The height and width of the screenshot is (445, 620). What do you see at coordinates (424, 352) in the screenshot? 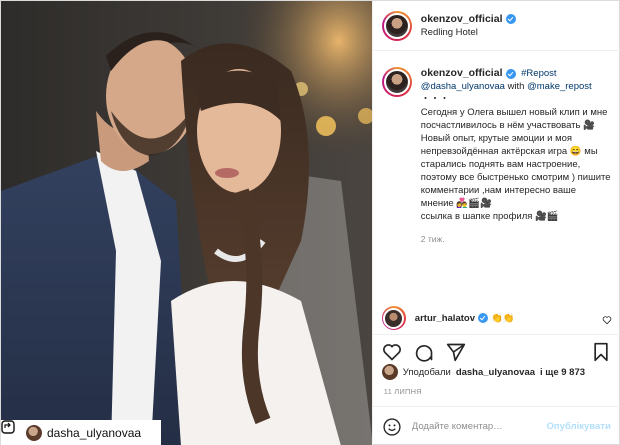
I see `comment-icon` at bounding box center [424, 352].